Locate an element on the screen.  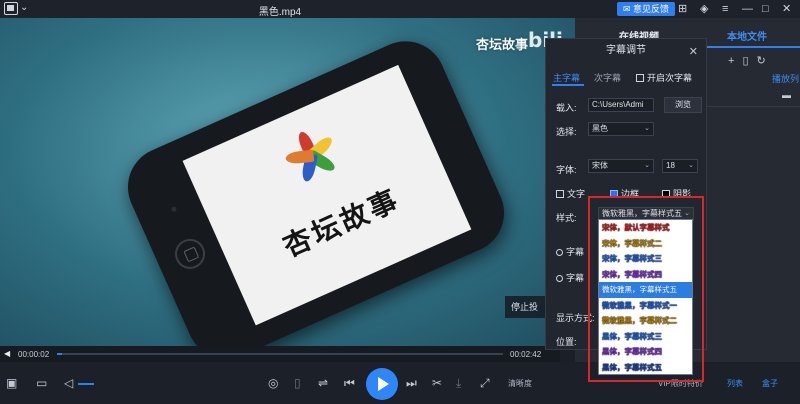
style-label: 样式: is located at coordinates (566, 218).